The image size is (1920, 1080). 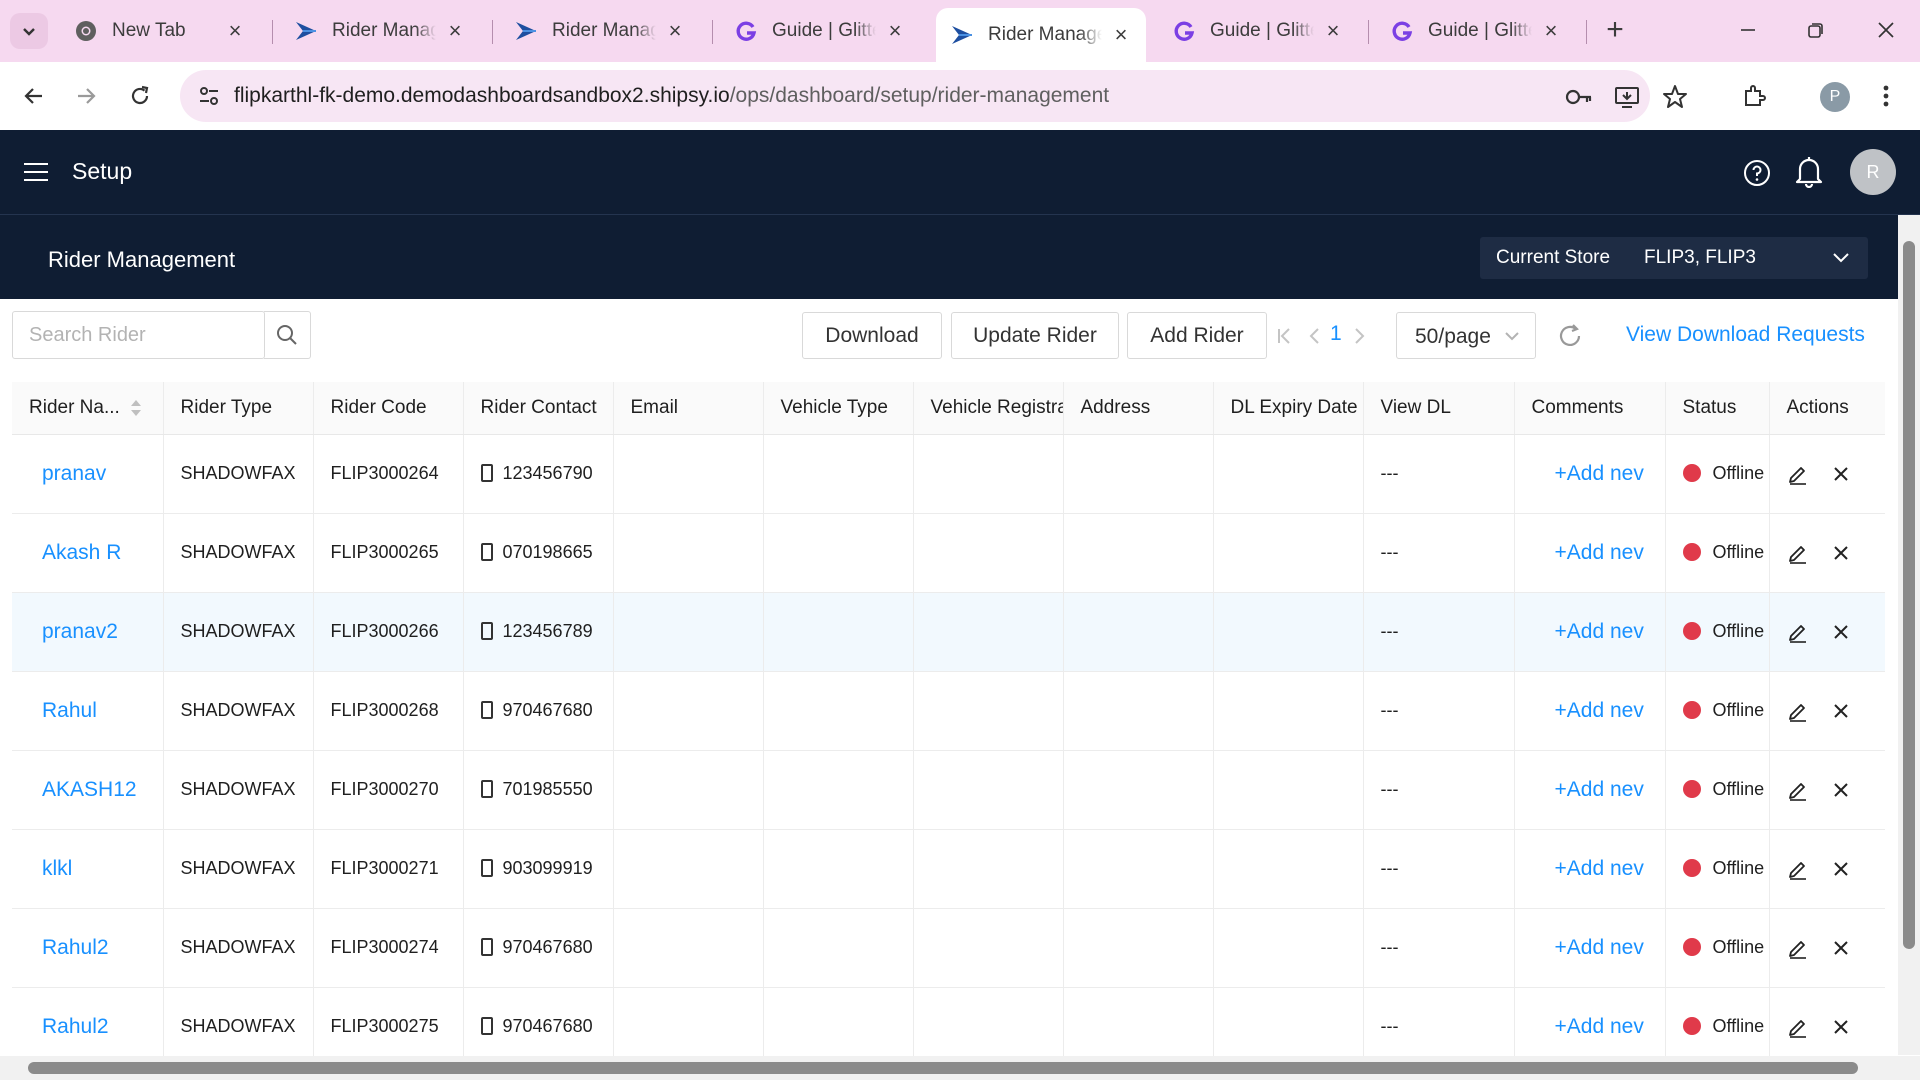 I want to click on browser-tab-4-active: Rider Management ×, so click(x=1041, y=35).